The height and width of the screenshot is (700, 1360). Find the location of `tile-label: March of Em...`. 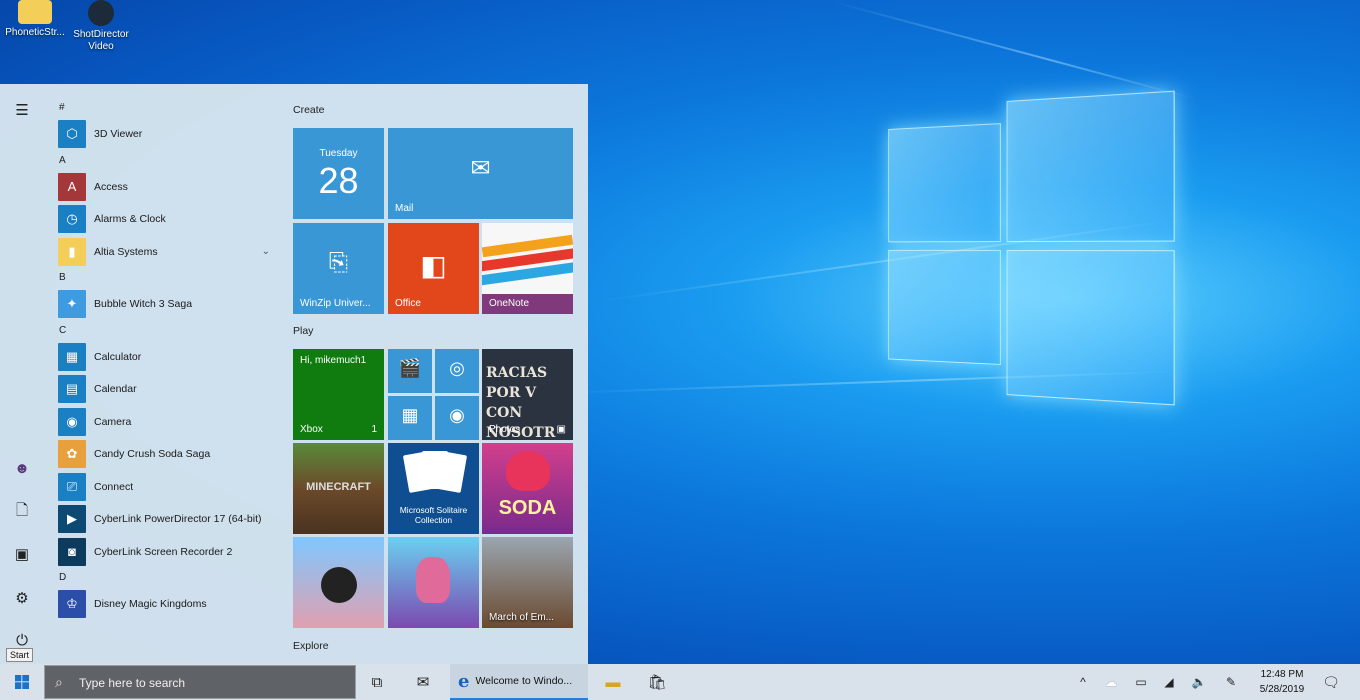

tile-label: March of Em... is located at coordinates (522, 617).